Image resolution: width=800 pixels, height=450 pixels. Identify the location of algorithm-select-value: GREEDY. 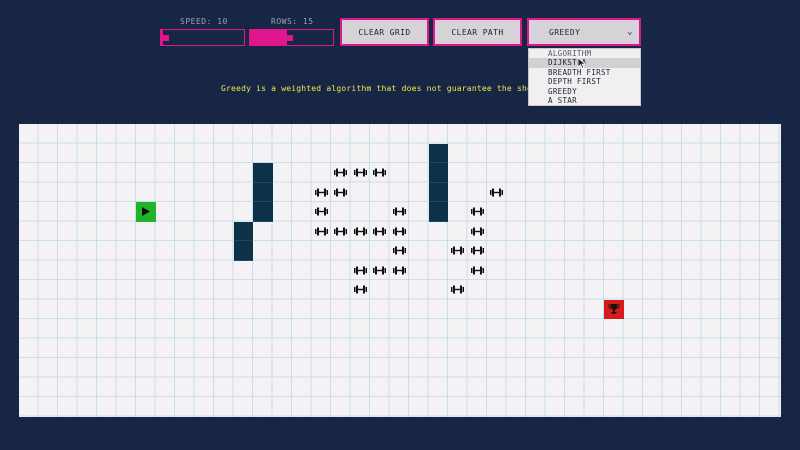
(565, 32).